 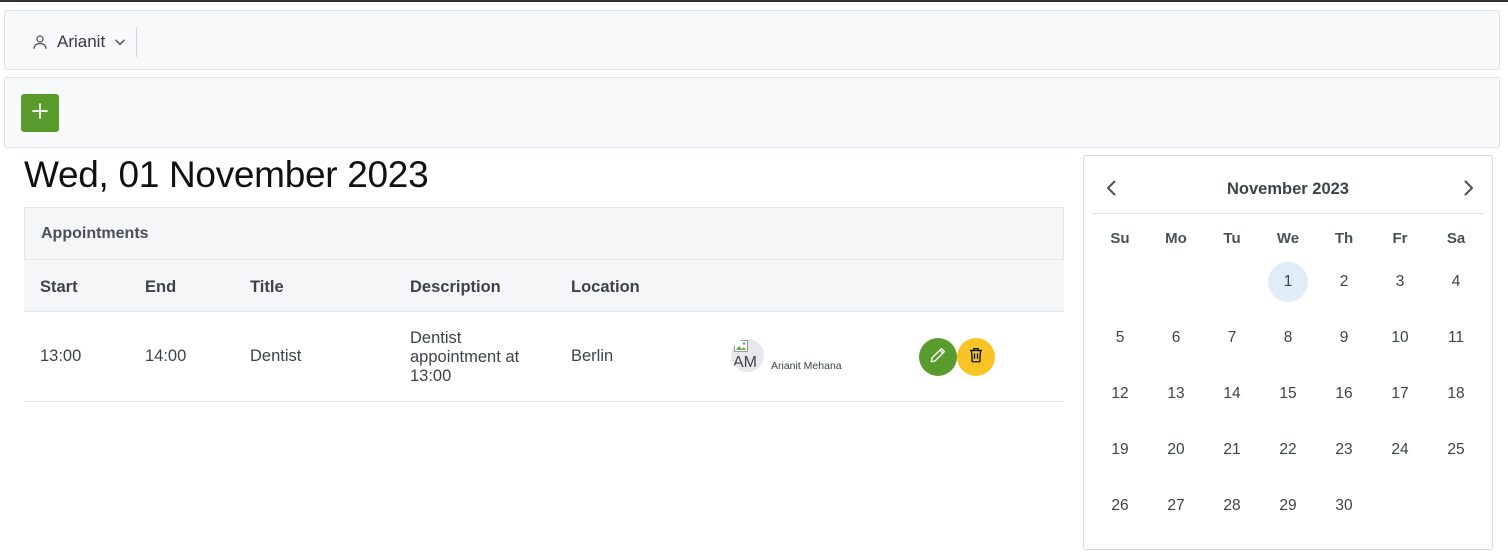 I want to click on calendar-day-18: 18, so click(x=1456, y=394).